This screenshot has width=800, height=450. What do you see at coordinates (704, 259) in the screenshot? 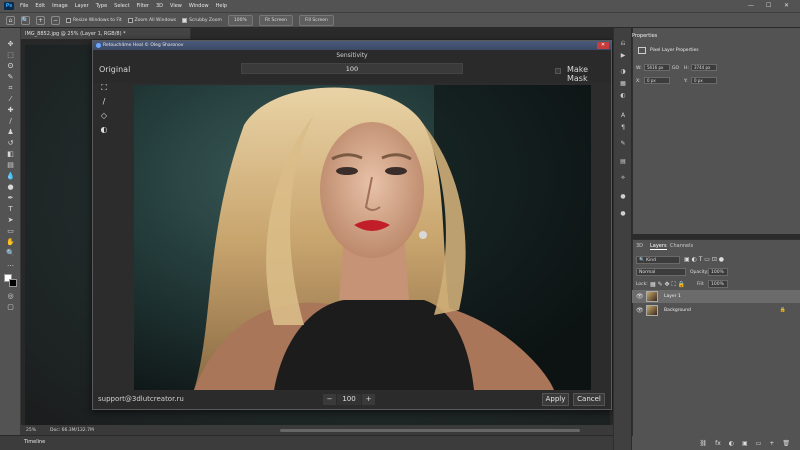
I see `filter-icons: ▣ ◐ T ▭ ⊡ ●` at bounding box center [704, 259].